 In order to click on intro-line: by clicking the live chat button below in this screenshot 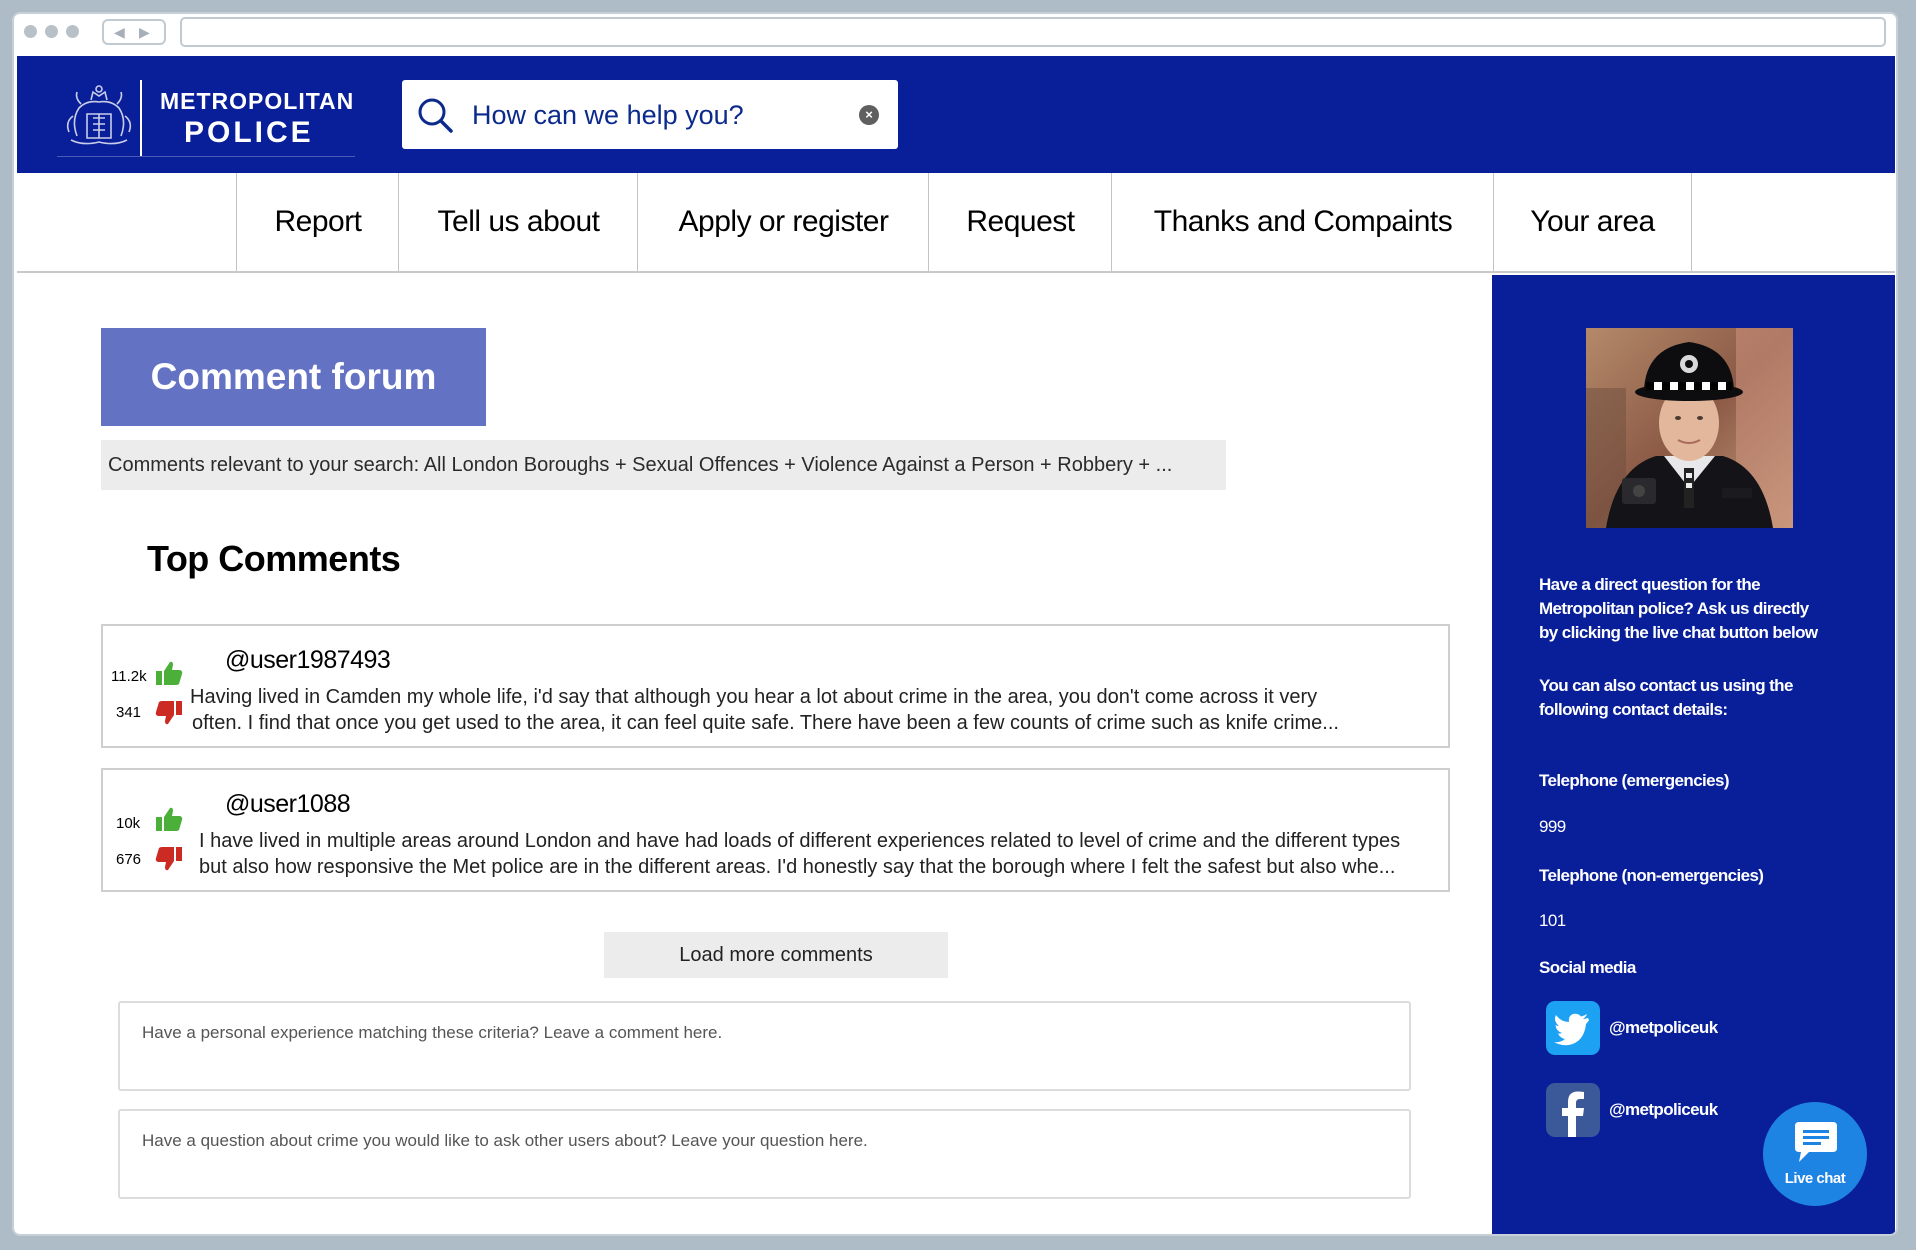, I will do `click(1678, 632)`.